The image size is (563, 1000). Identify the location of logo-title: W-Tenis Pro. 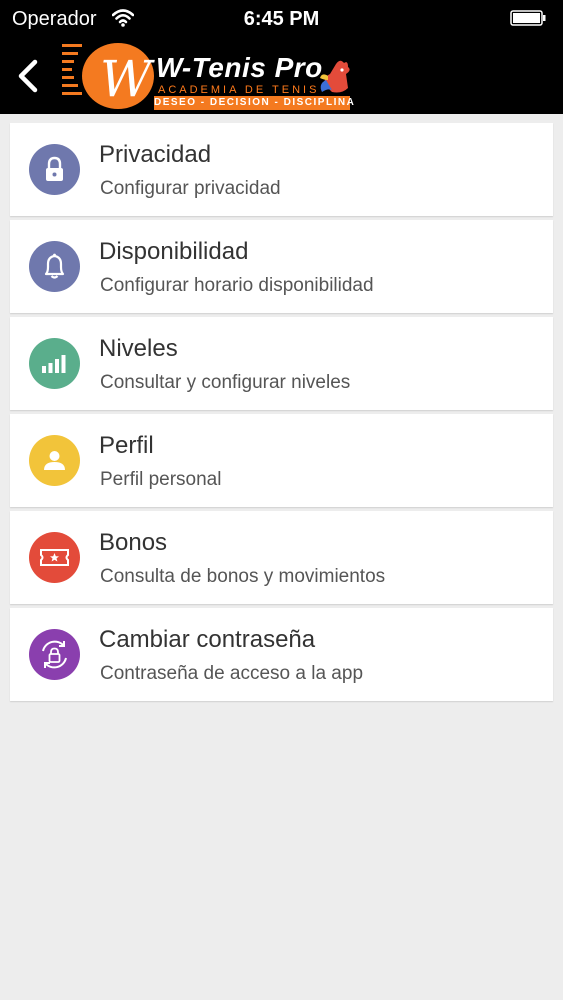
(239, 67).